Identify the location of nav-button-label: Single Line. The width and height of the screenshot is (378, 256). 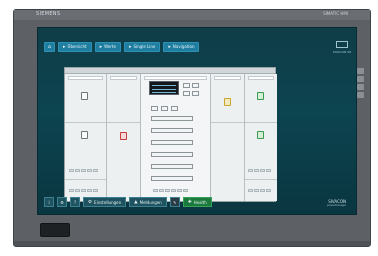
(144, 46).